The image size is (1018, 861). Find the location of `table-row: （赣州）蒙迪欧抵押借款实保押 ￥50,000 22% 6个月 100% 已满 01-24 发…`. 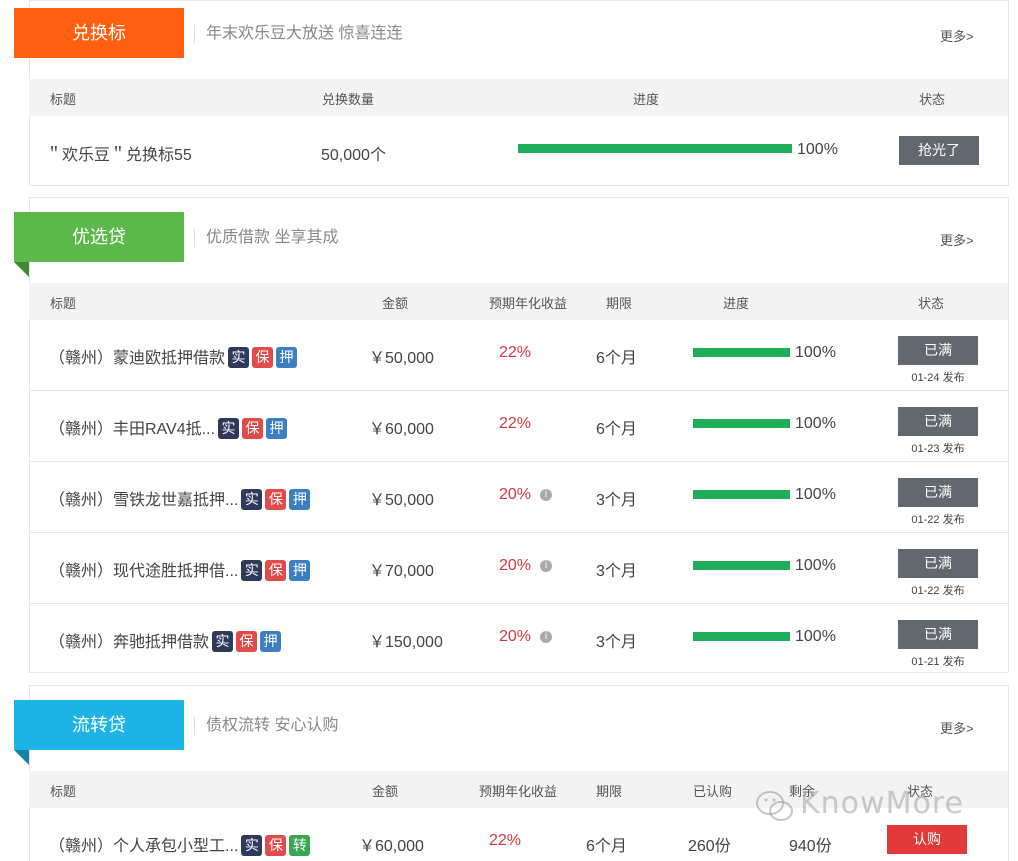

table-row: （赣州）蒙迪欧抵押借款实保押 ￥50,000 22% 6个月 100% 已满 01-24 发… is located at coordinates (519, 355).